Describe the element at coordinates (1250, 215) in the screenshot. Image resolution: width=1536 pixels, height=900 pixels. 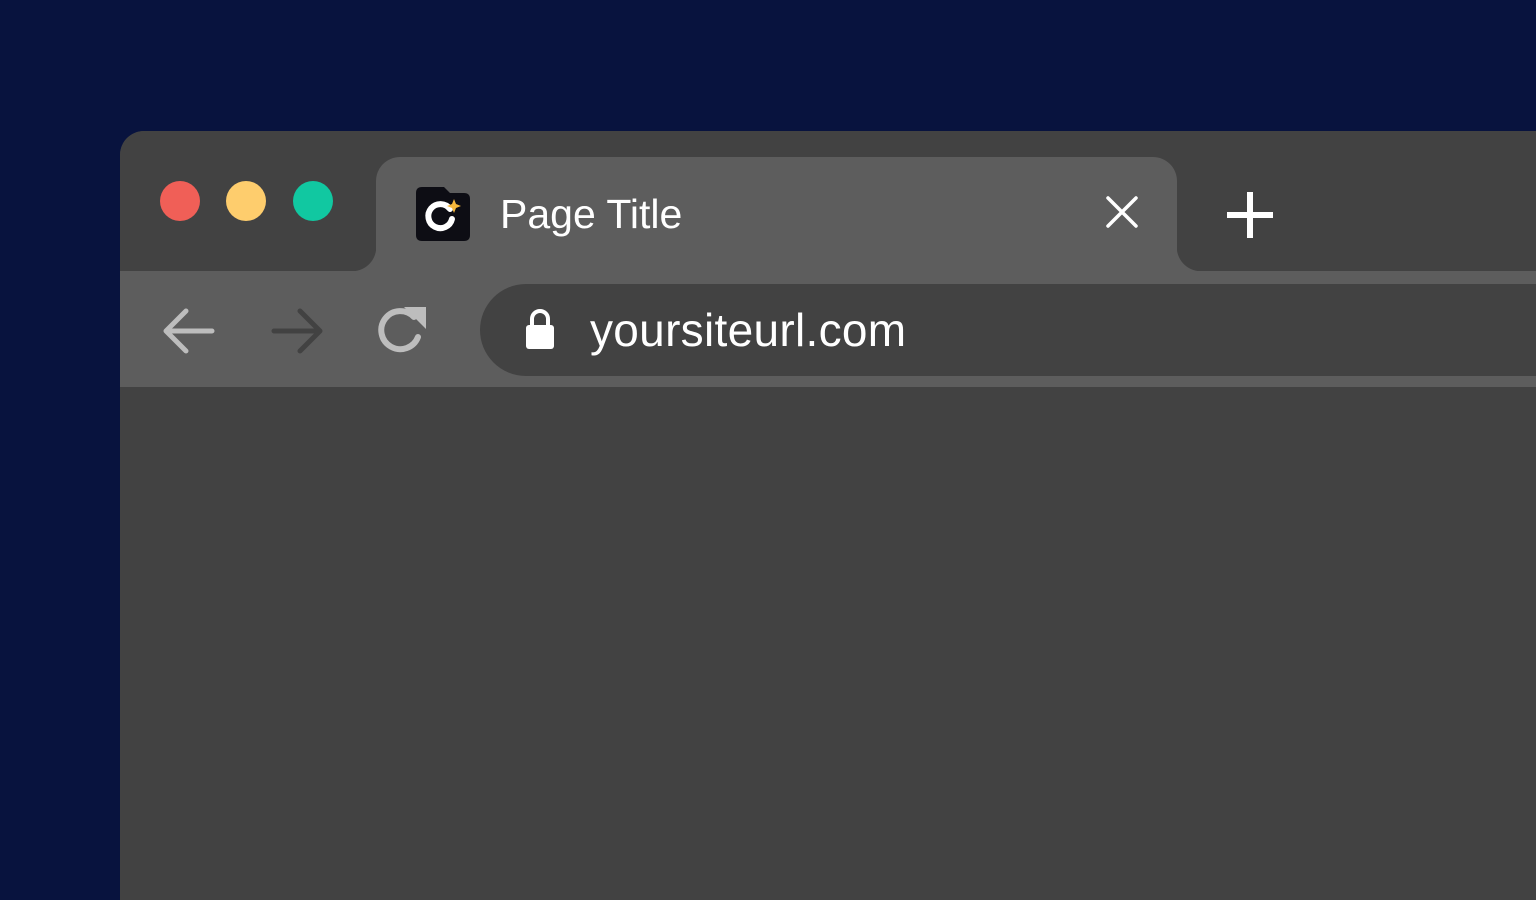
I see `plus-icon` at that location.